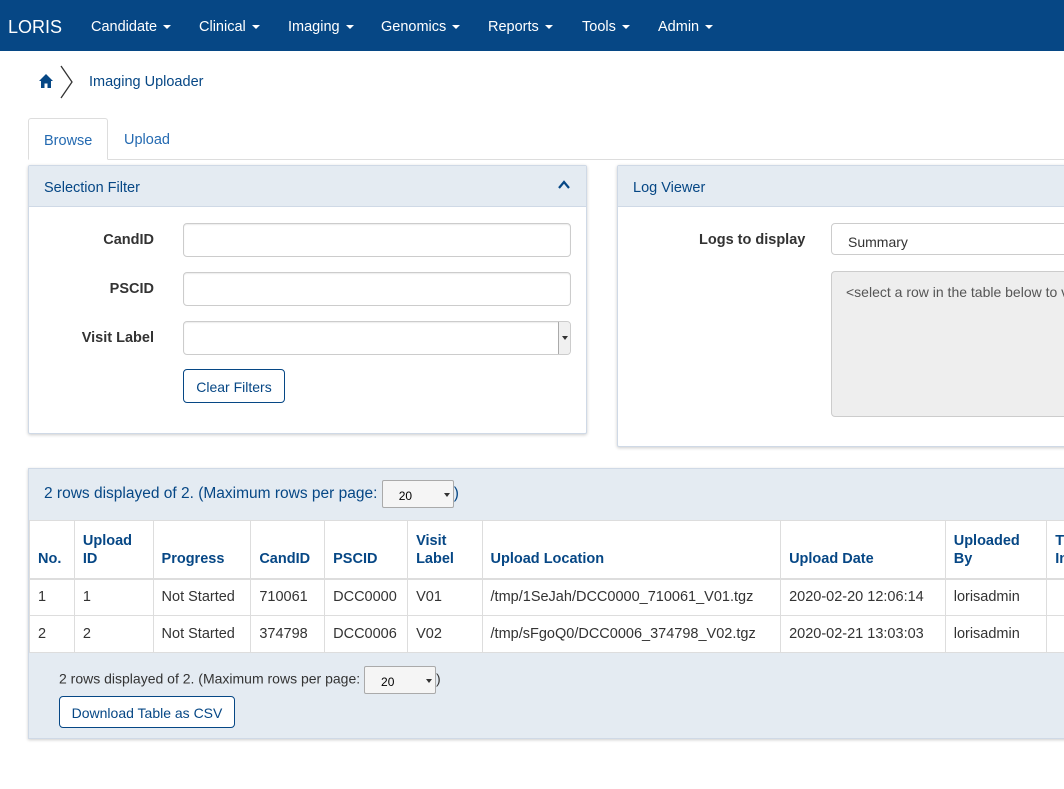 The width and height of the screenshot is (1064, 789). What do you see at coordinates (631, 634) in the screenshot?
I see `table-cell: /tmp/sFgoQ0/DCC0006_374798_V02.tgz` at bounding box center [631, 634].